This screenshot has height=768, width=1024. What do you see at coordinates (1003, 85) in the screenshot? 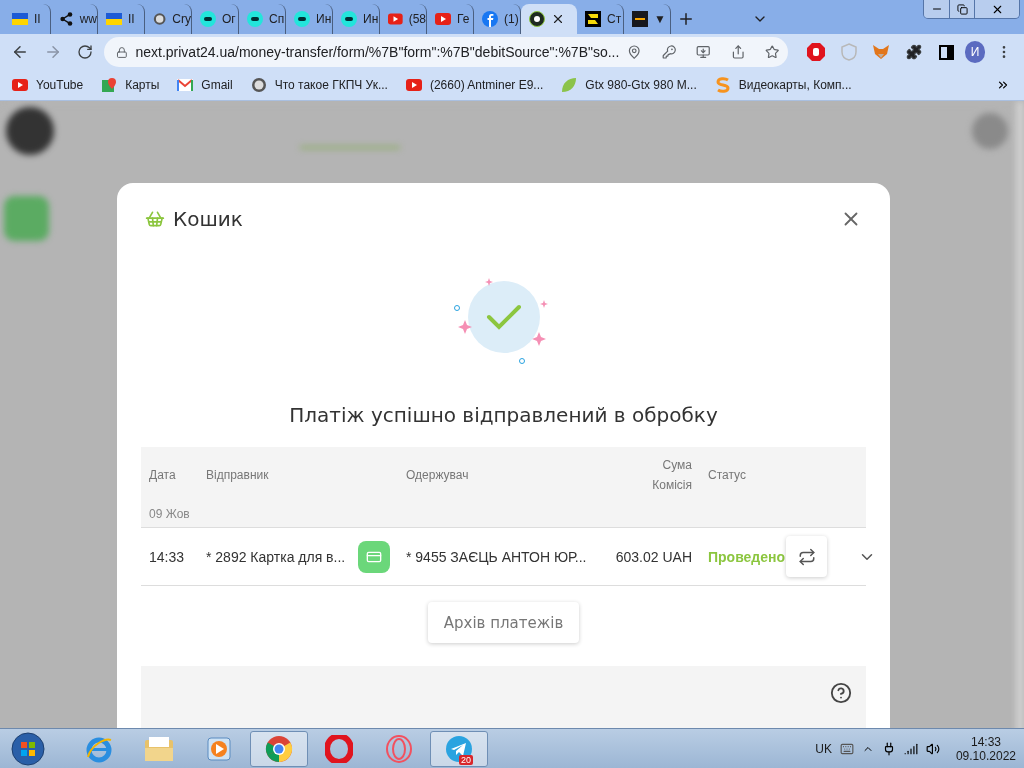
I see `more-bookmarks-icon` at bounding box center [1003, 85].